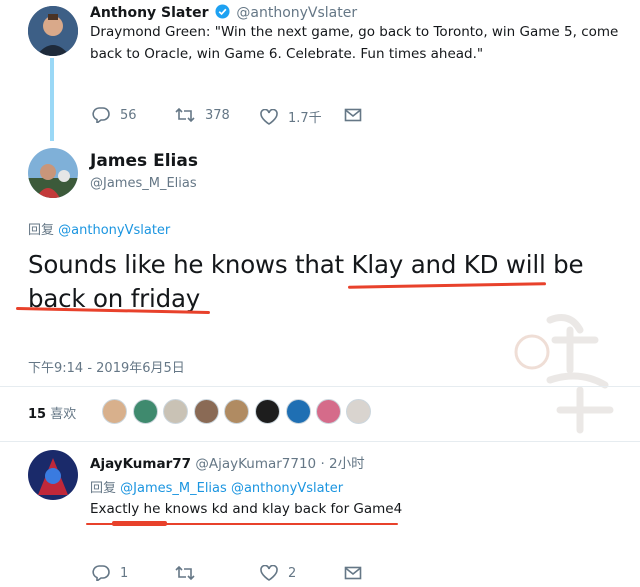 The height and width of the screenshot is (587, 640). What do you see at coordinates (202, 115) in the screenshot?
I see `retweet-button: 378` at bounding box center [202, 115].